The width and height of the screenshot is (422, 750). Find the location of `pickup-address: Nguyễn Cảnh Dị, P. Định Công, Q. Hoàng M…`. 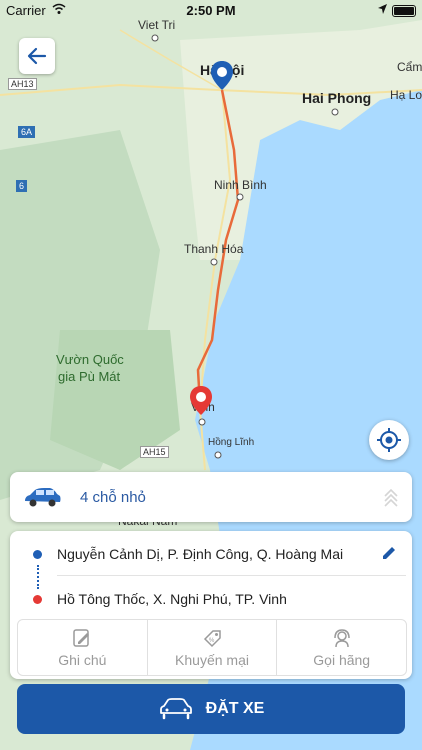

pickup-address: Nguyễn Cảnh Dị, P. Định Công, Q. Hoàng M… is located at coordinates (200, 554).